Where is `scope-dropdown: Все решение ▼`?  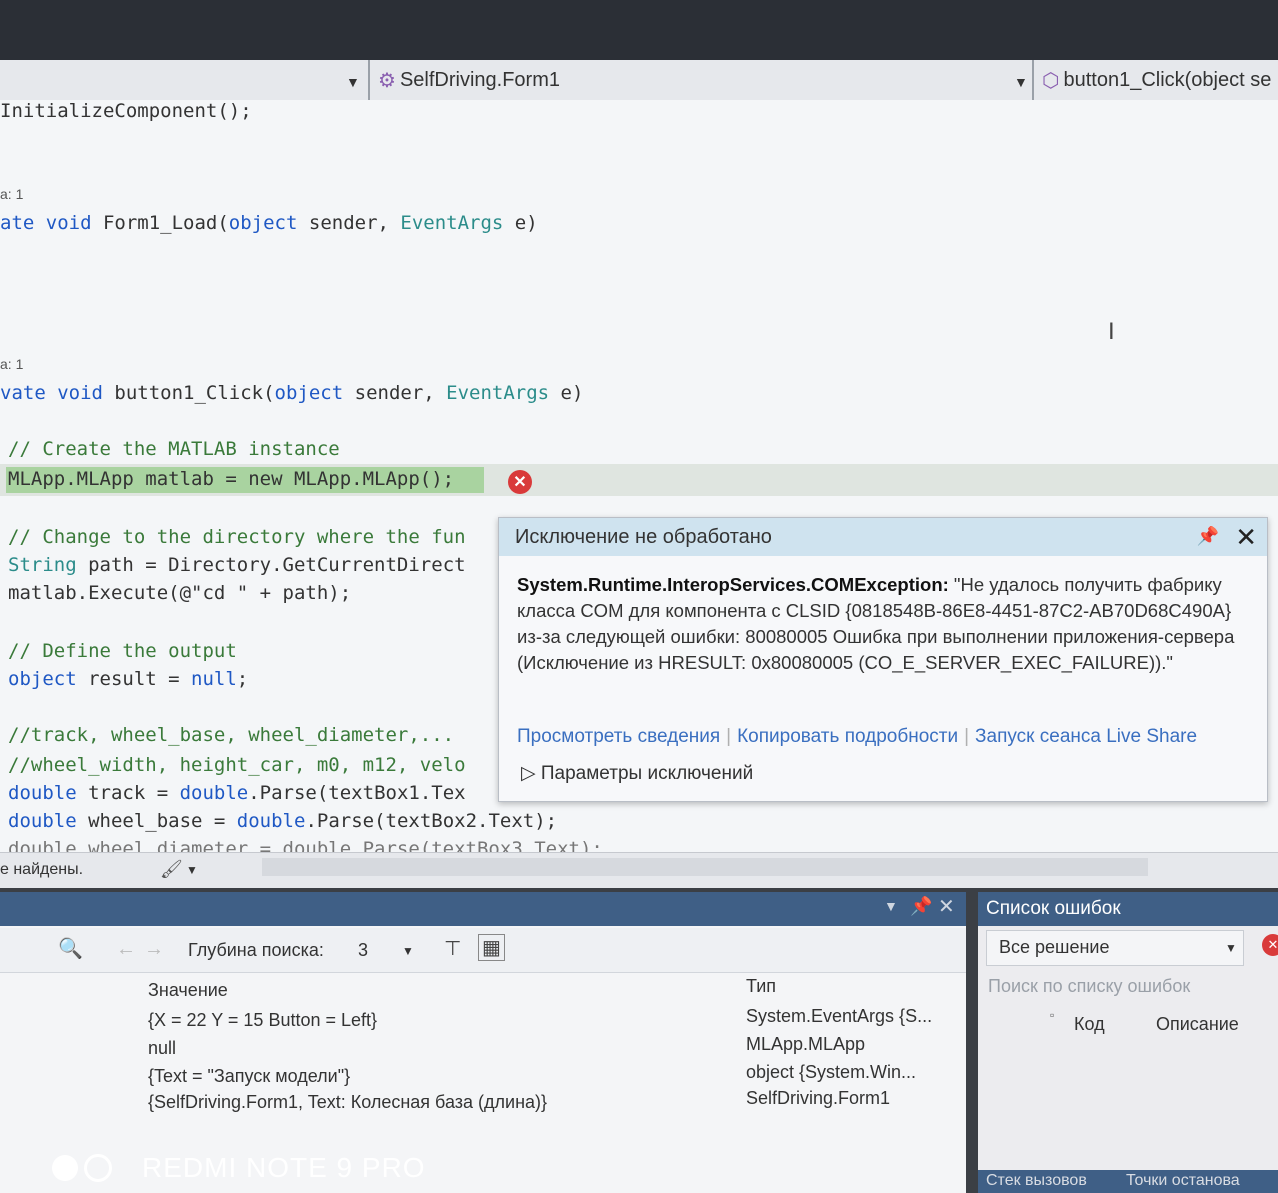
scope-dropdown: Все решение ▼ is located at coordinates (1115, 948).